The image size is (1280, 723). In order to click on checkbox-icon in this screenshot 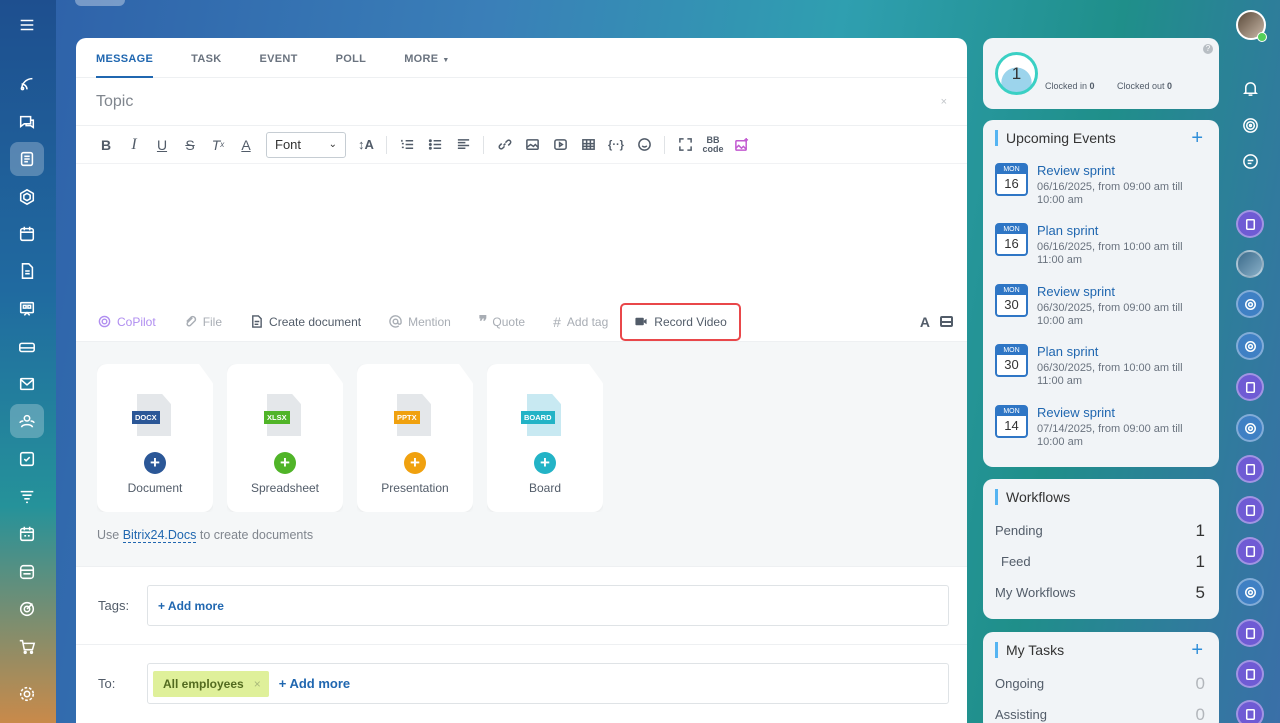, I will do `click(27, 459)`.